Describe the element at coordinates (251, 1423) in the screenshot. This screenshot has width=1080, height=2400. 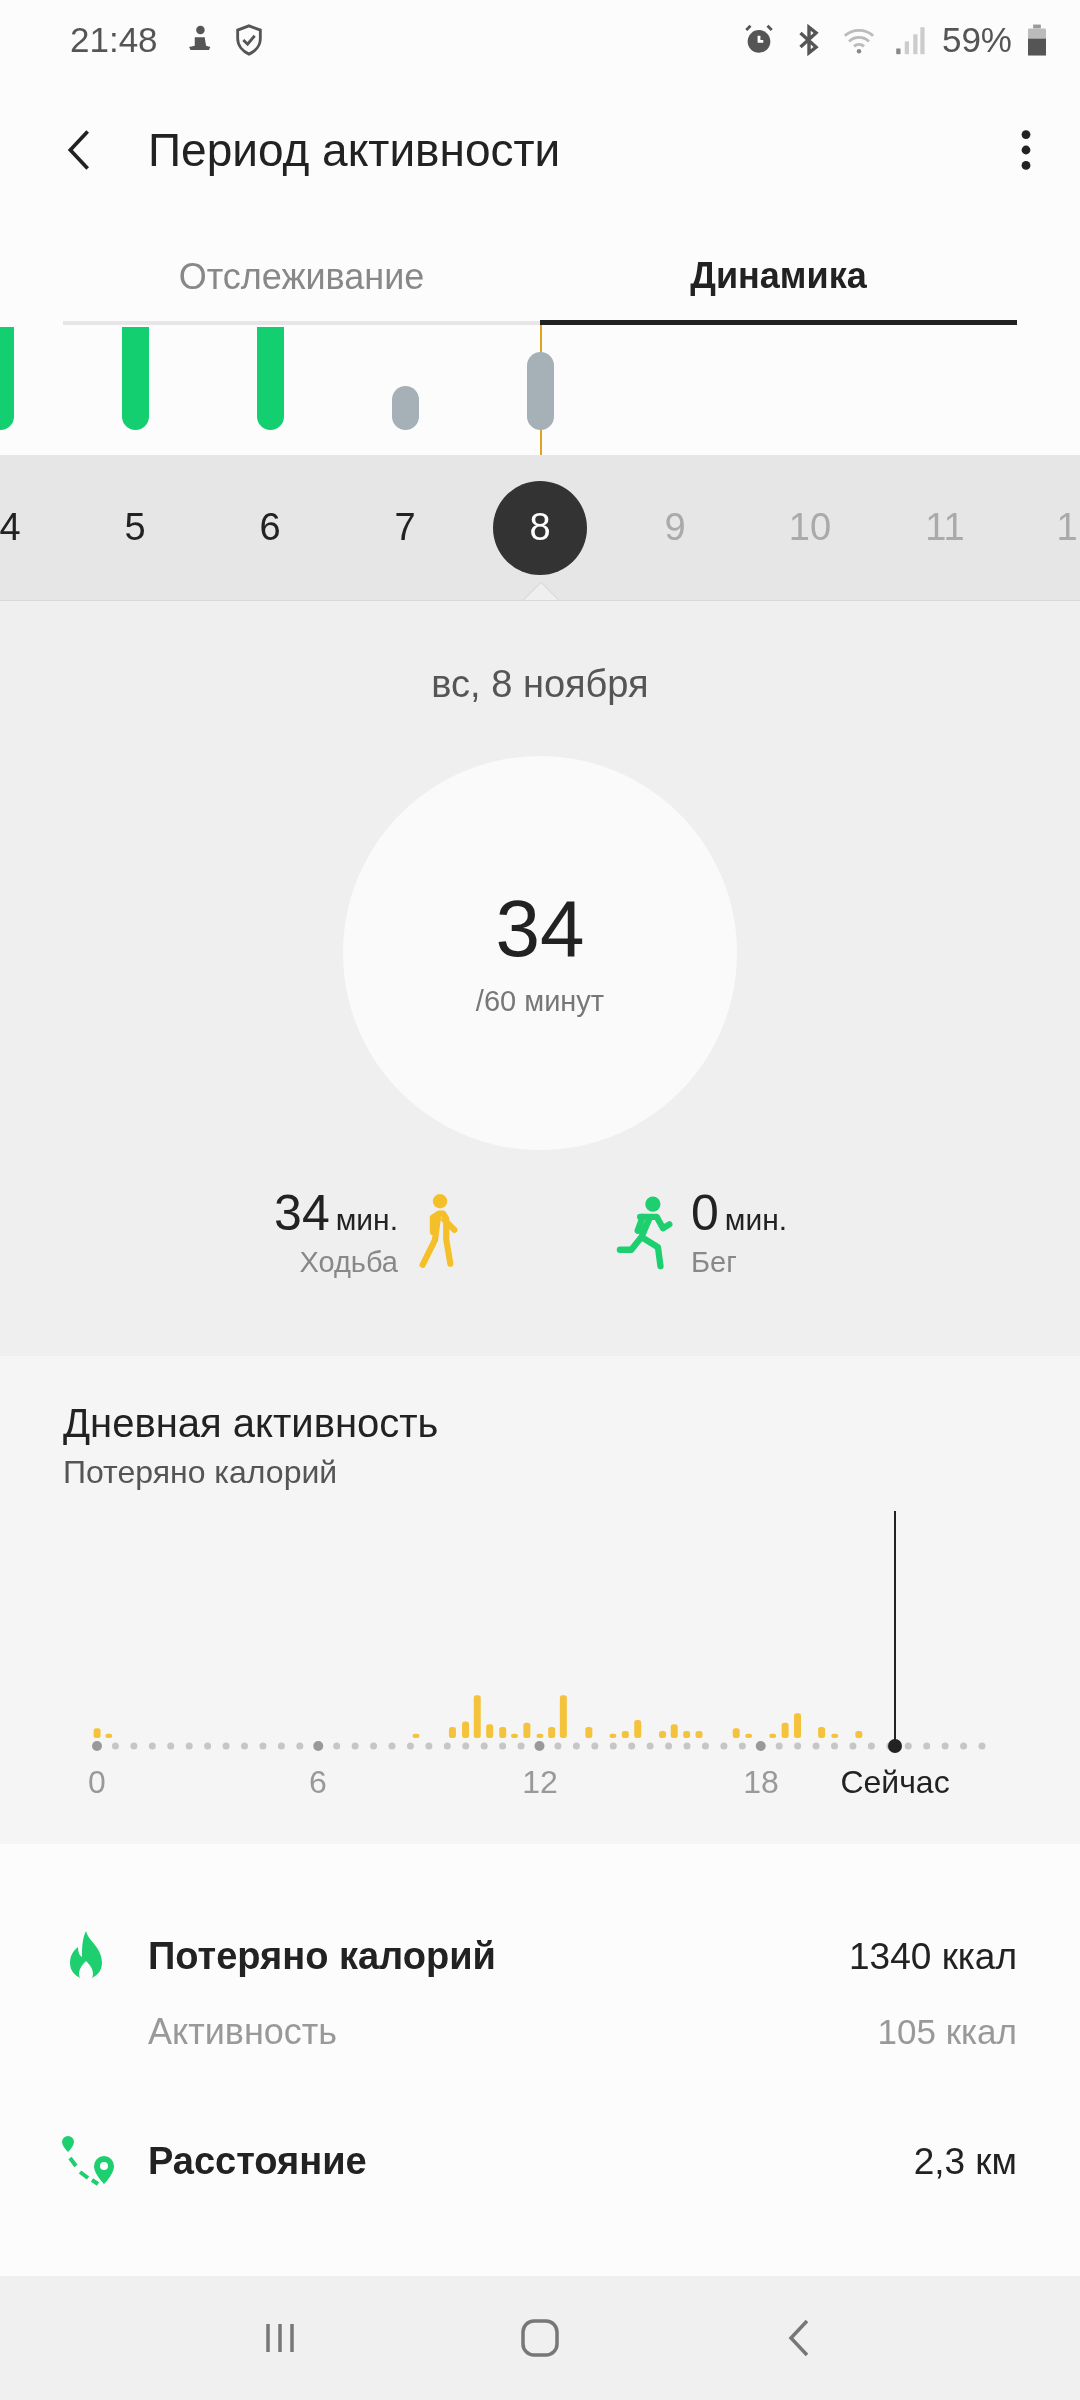
I see `section-title: Дневная активность` at that location.